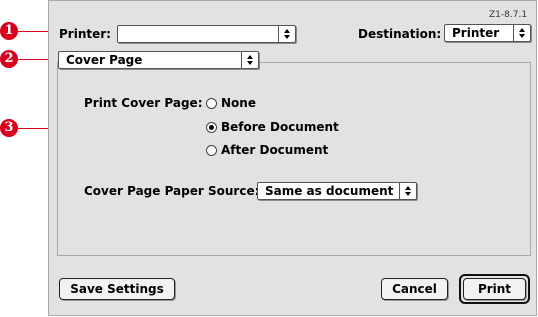 The image size is (538, 317). What do you see at coordinates (9, 31) in the screenshot?
I see `callout-1: 1` at bounding box center [9, 31].